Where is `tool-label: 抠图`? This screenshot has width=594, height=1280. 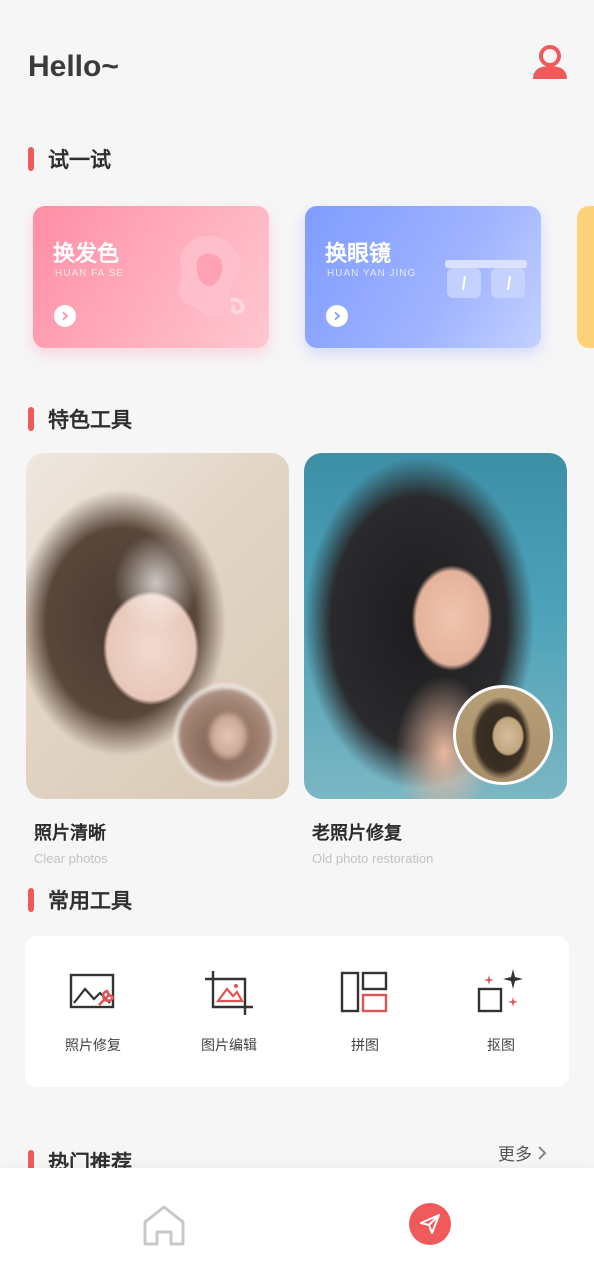 tool-label: 抠图 is located at coordinates (501, 1045).